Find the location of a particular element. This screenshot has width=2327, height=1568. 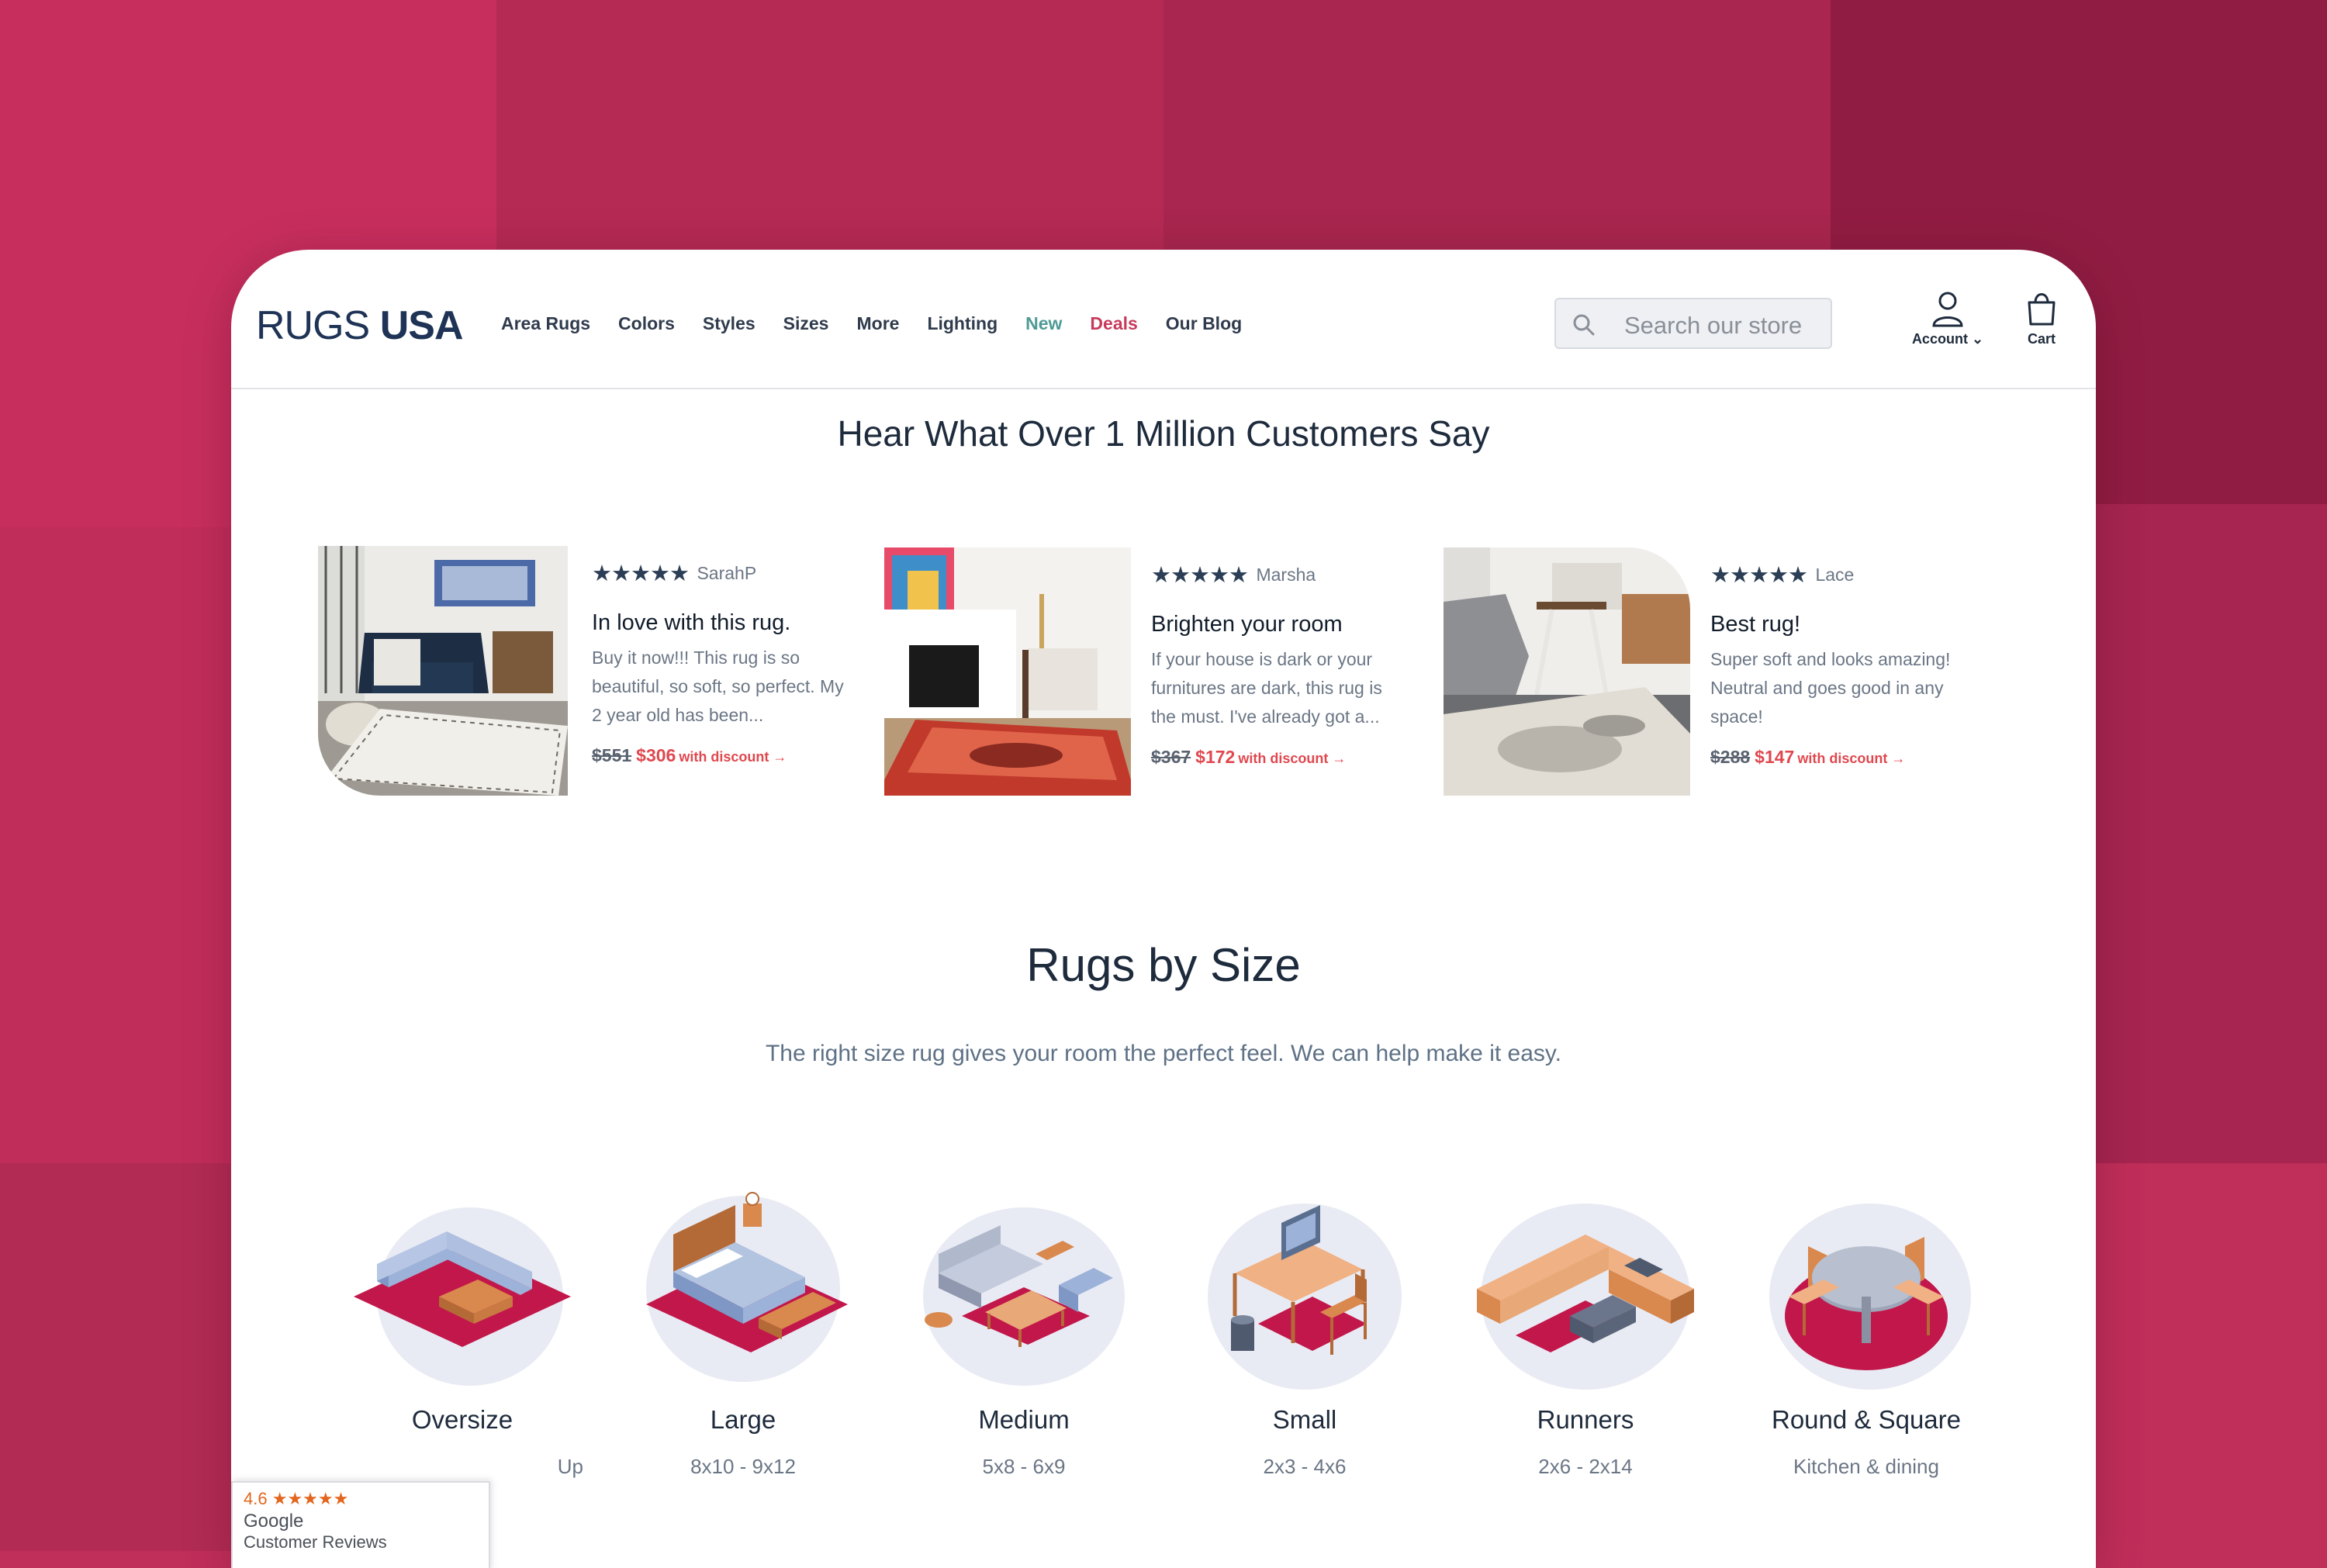

nav-item-styles: Styles is located at coordinates (729, 323).